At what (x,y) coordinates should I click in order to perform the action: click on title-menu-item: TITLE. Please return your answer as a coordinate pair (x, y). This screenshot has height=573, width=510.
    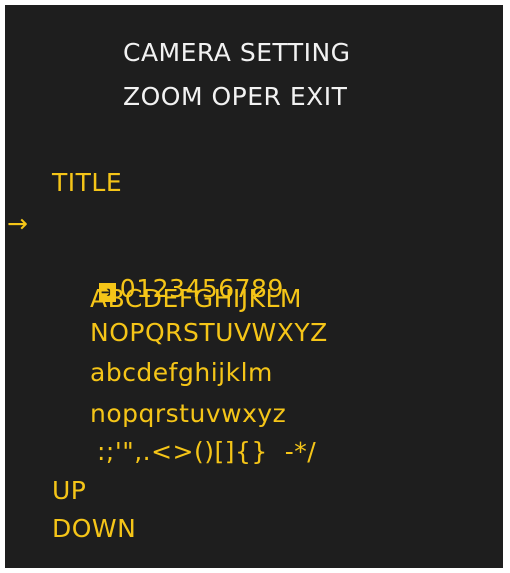
    Looking at the image, I should click on (87, 183).